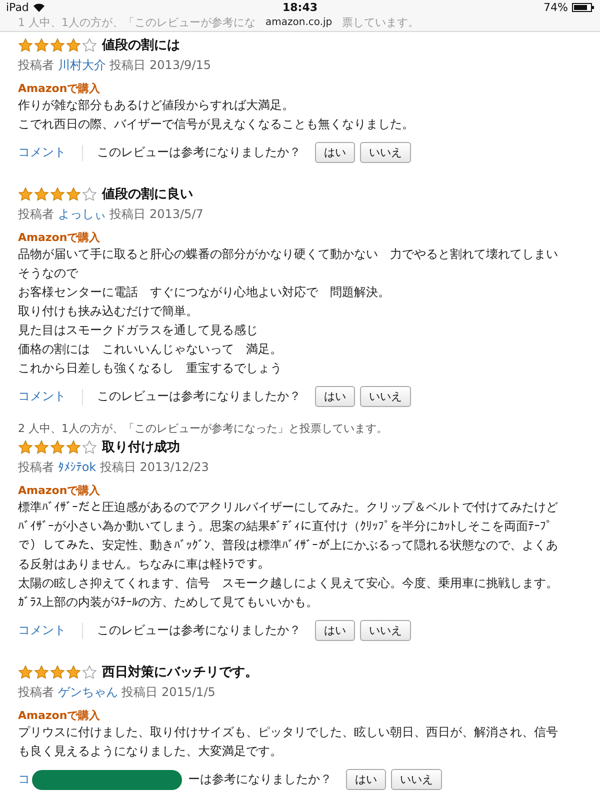  What do you see at coordinates (141, 447) in the screenshot?
I see `review-title: 取り付け成功` at bounding box center [141, 447].